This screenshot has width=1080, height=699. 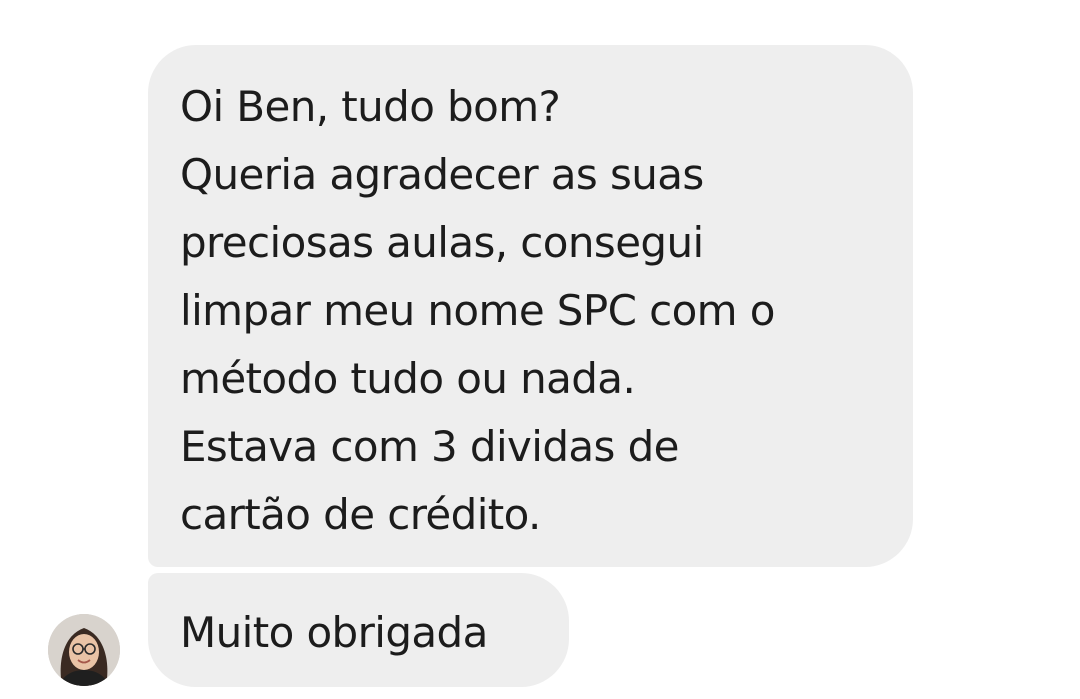 I want to click on sender-avatar, so click(x=84, y=650).